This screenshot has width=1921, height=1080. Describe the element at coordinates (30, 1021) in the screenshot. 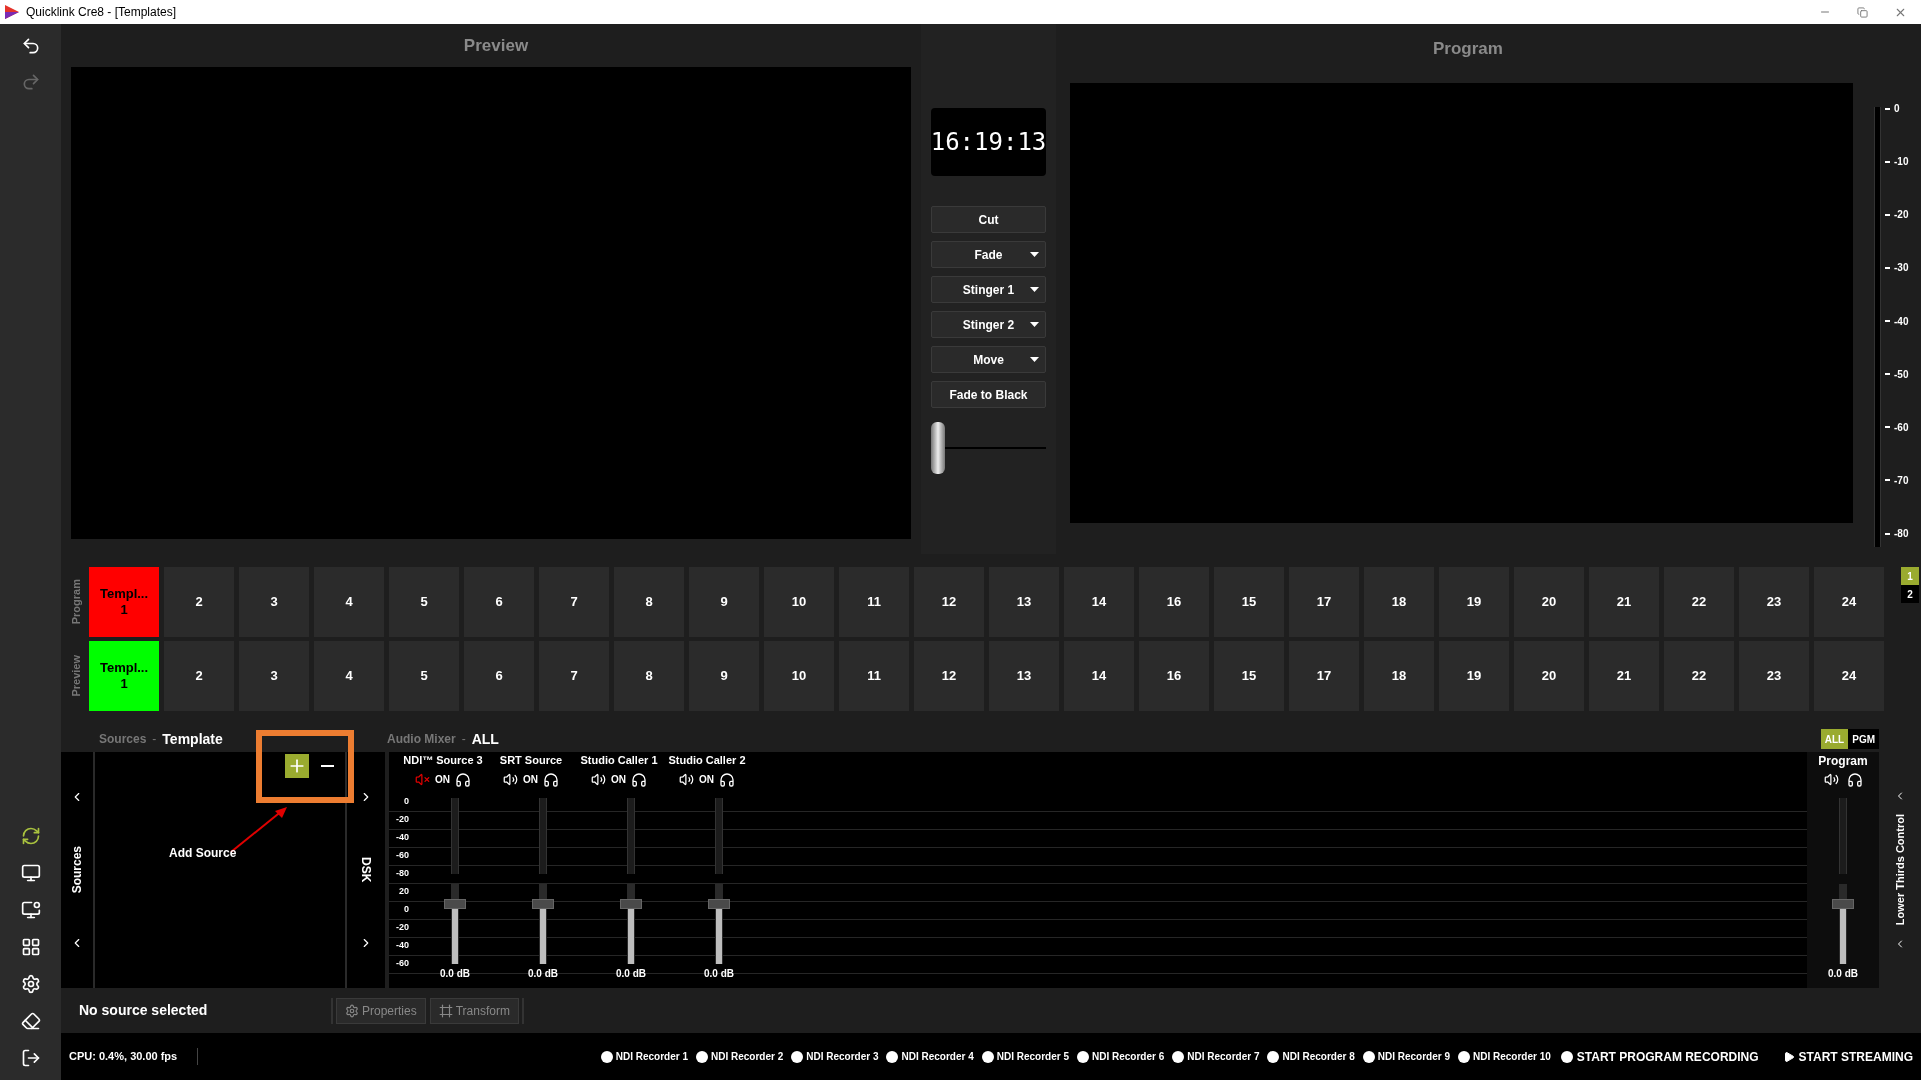

I see `eraser-icon` at that location.